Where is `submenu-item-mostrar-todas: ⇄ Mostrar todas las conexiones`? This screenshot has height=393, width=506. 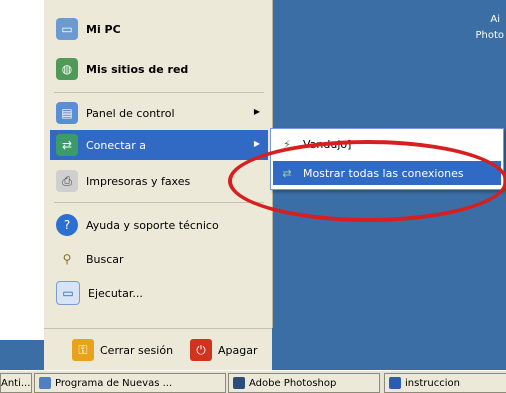
submenu-item-mostrar-todas: ⇄ Mostrar todas las conexiones is located at coordinates (387, 173).